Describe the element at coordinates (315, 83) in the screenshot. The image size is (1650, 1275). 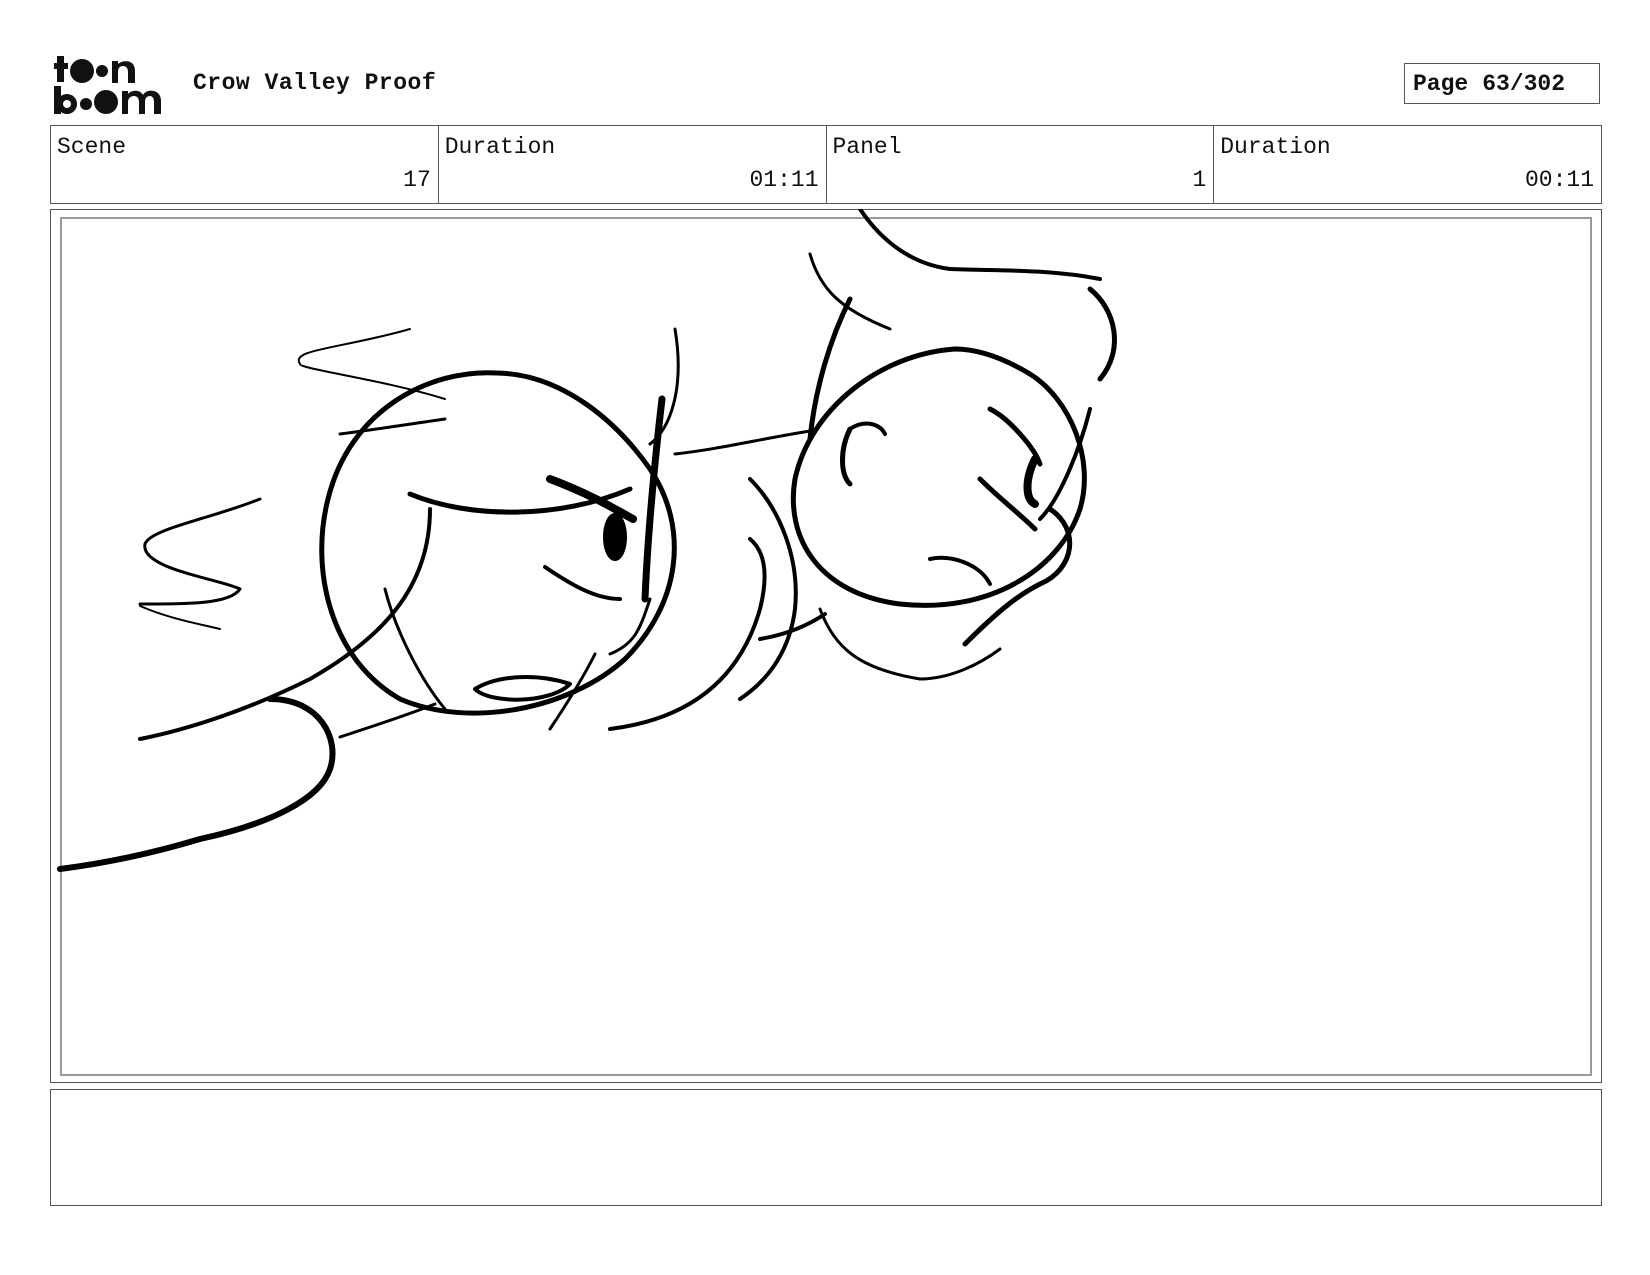
I see `project-title: Crow Valley Proof` at that location.